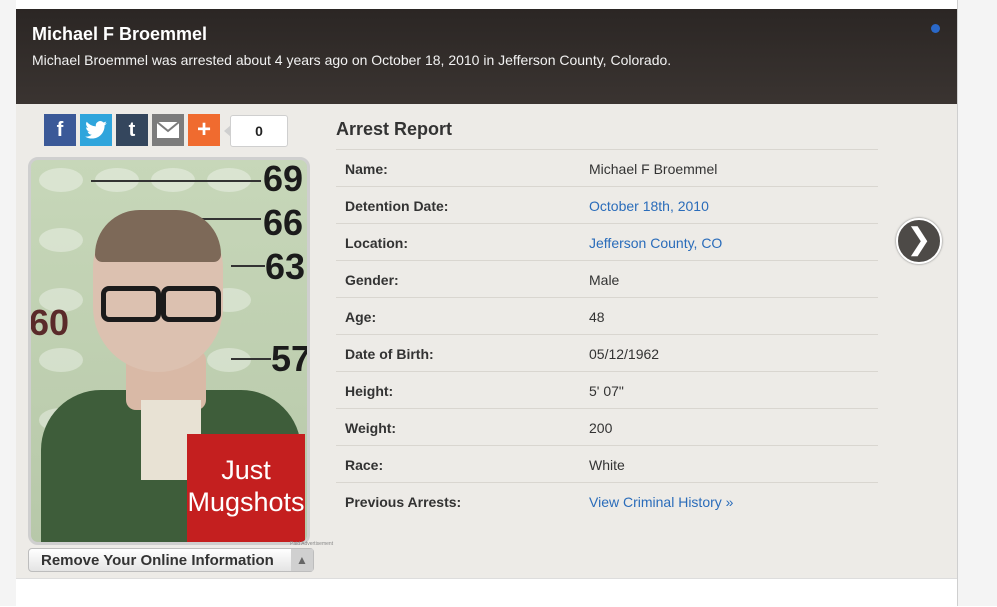 The image size is (997, 607). Describe the element at coordinates (285, 266) in the screenshot. I see `height-mark-63: 63` at that location.